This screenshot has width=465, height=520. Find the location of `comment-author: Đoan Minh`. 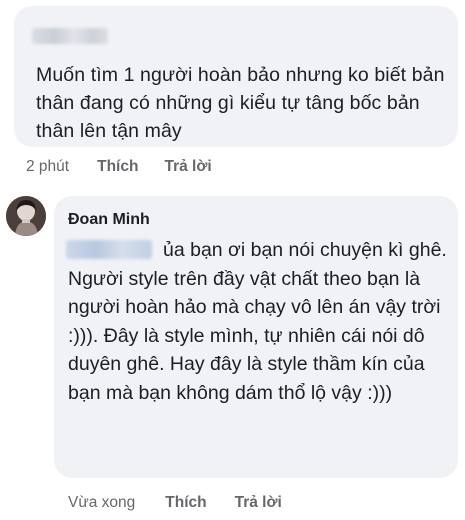

comment-author: Đoan Minh is located at coordinates (109, 220).